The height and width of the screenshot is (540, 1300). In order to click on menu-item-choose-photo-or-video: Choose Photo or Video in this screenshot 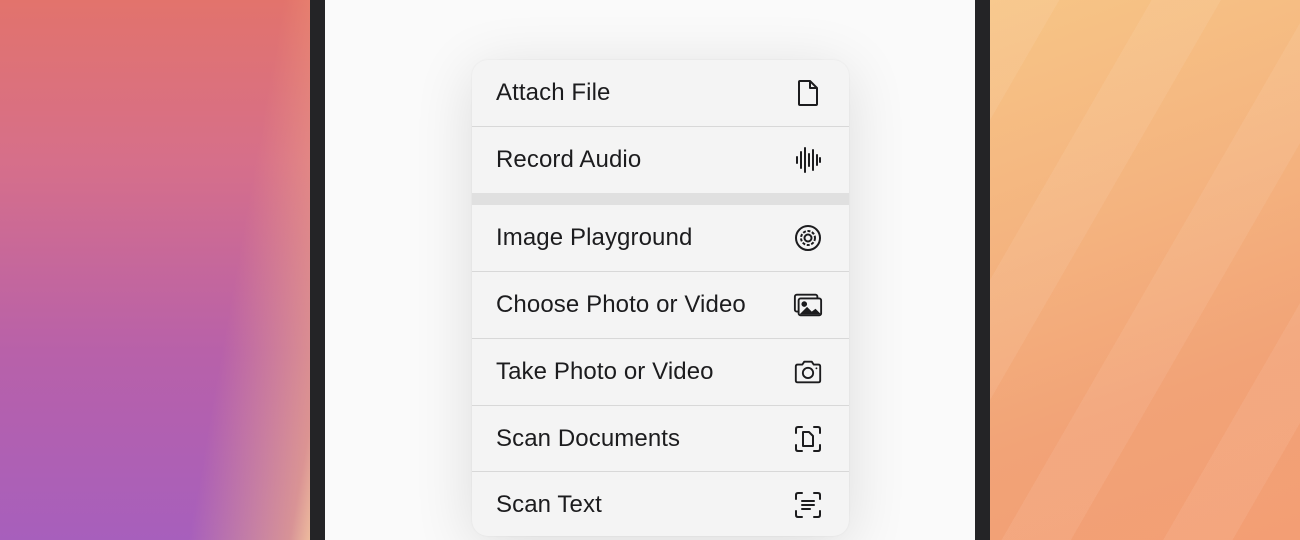, I will do `click(660, 305)`.